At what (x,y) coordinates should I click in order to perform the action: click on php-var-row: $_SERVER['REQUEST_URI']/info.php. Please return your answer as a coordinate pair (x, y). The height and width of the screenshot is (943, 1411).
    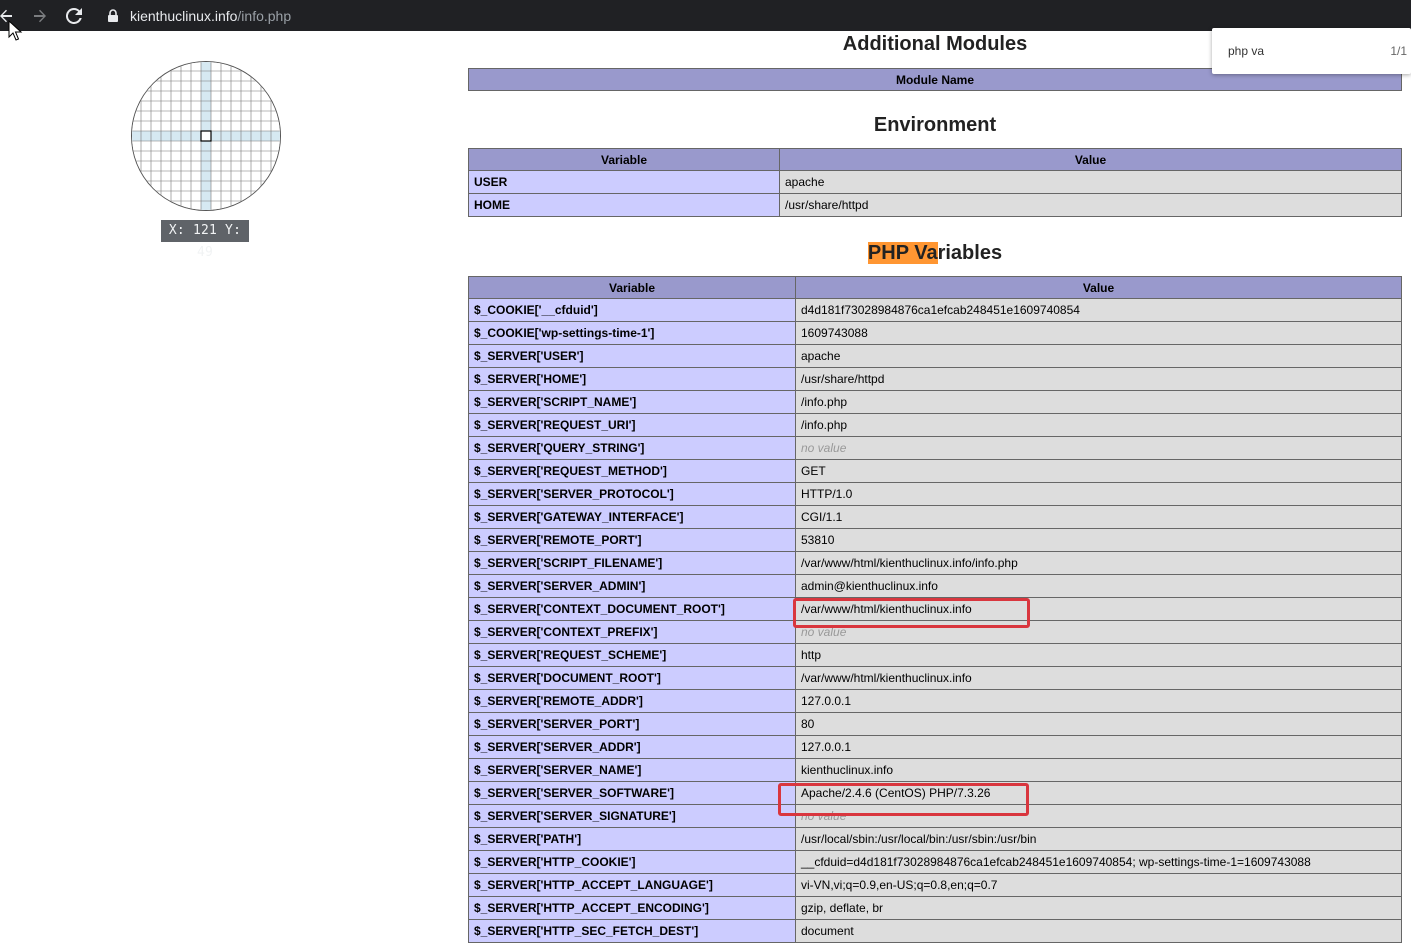
    Looking at the image, I should click on (935, 425).